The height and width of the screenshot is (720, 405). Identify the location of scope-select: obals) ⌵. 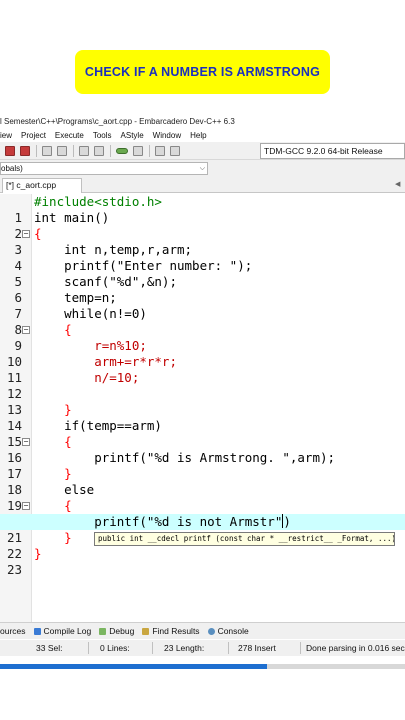
(104, 168).